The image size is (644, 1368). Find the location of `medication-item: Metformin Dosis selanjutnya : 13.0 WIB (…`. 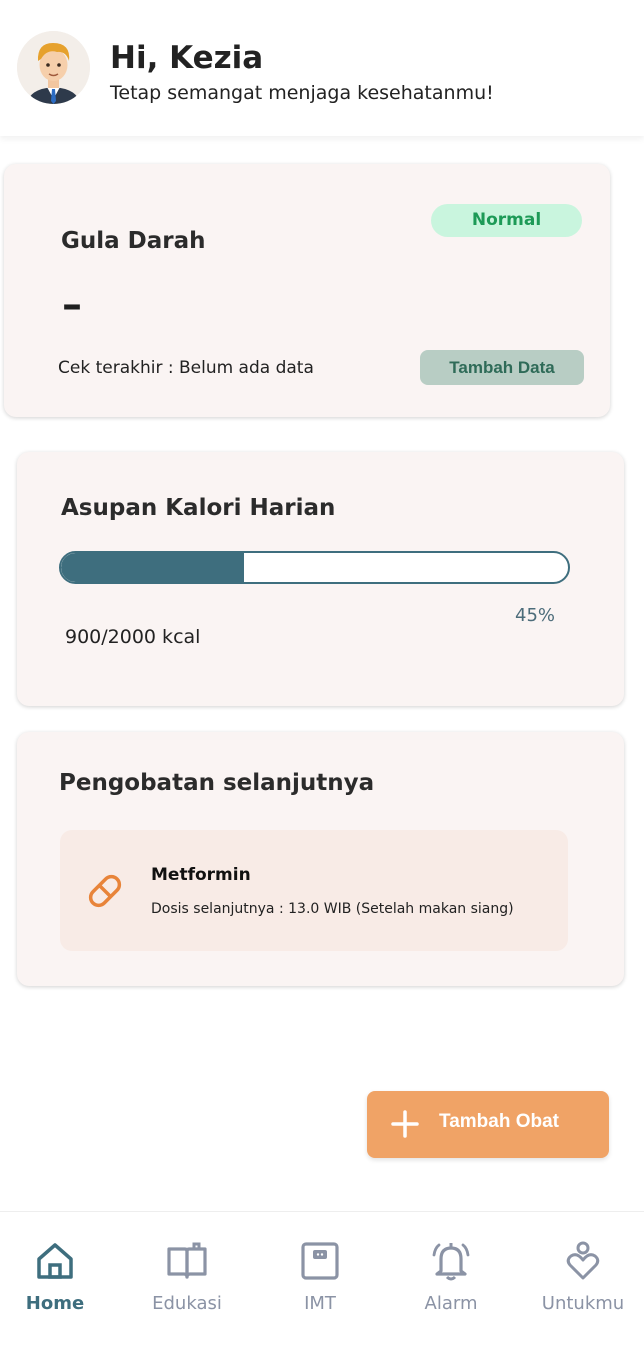

medication-item: Metformin Dosis selanjutnya : 13.0 WIB (… is located at coordinates (314, 890).